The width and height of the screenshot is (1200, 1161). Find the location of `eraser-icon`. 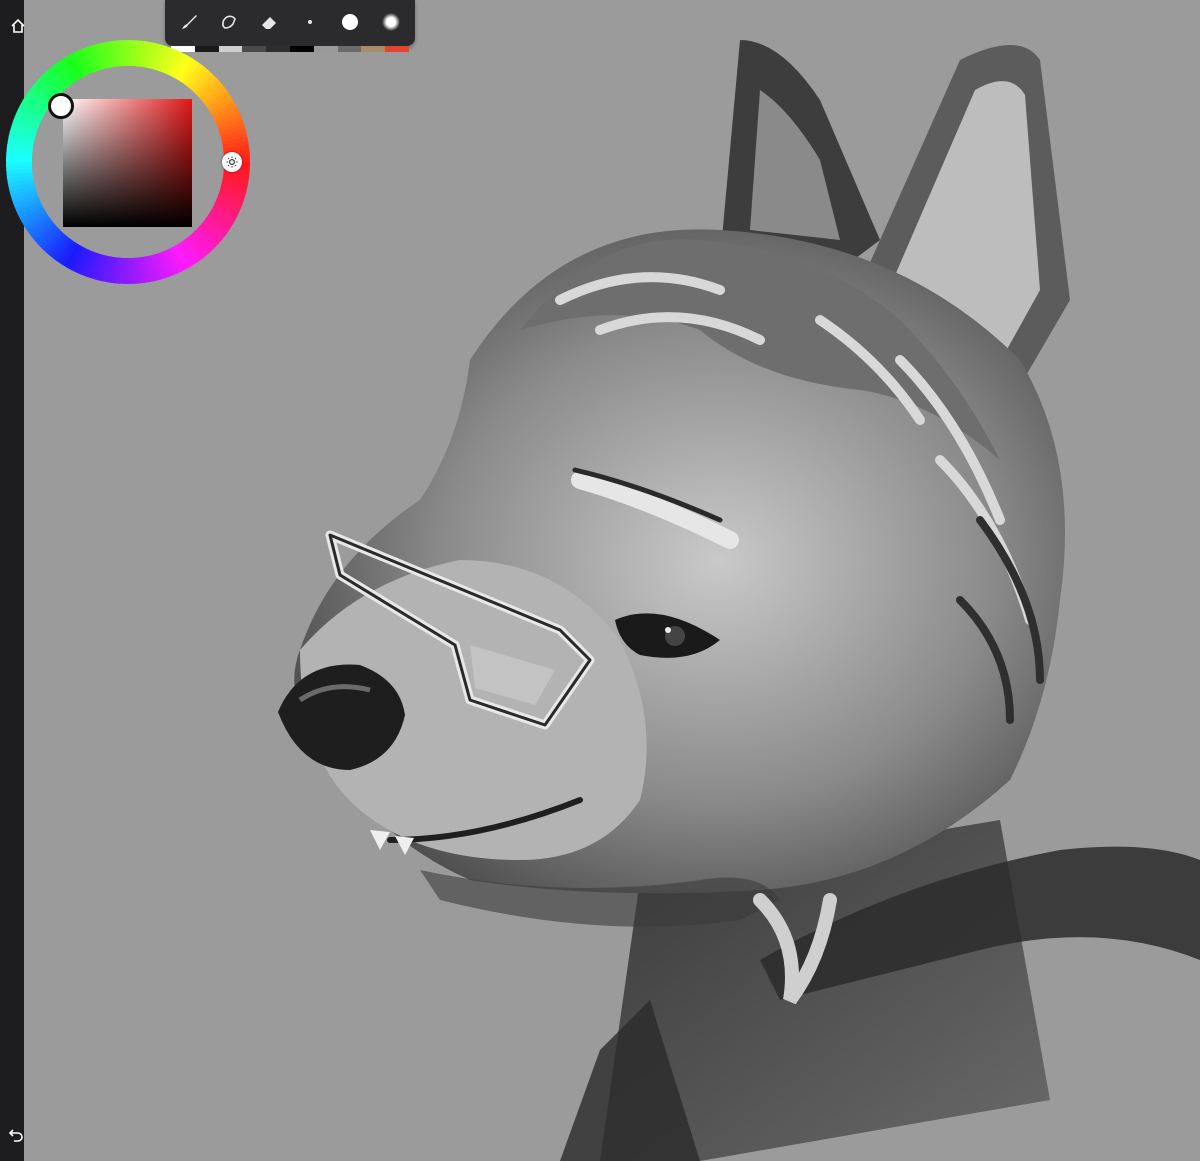

eraser-icon is located at coordinates (269, 22).